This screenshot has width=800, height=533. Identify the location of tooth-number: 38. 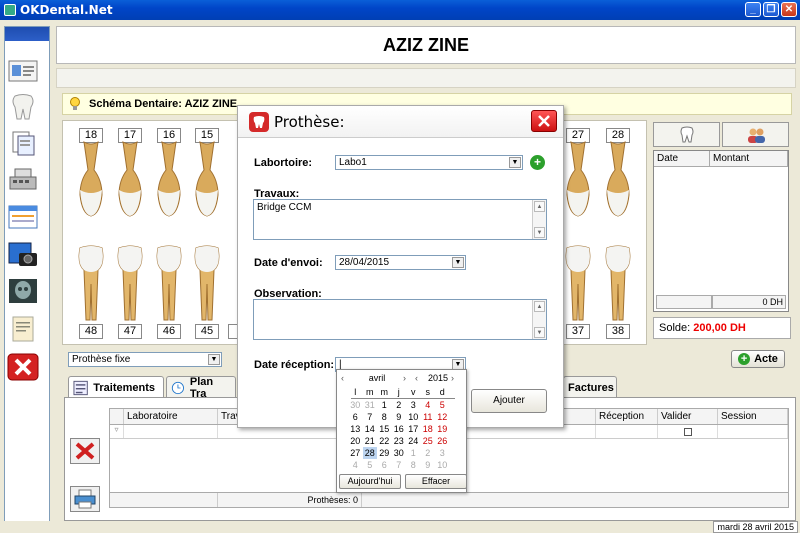
(618, 331).